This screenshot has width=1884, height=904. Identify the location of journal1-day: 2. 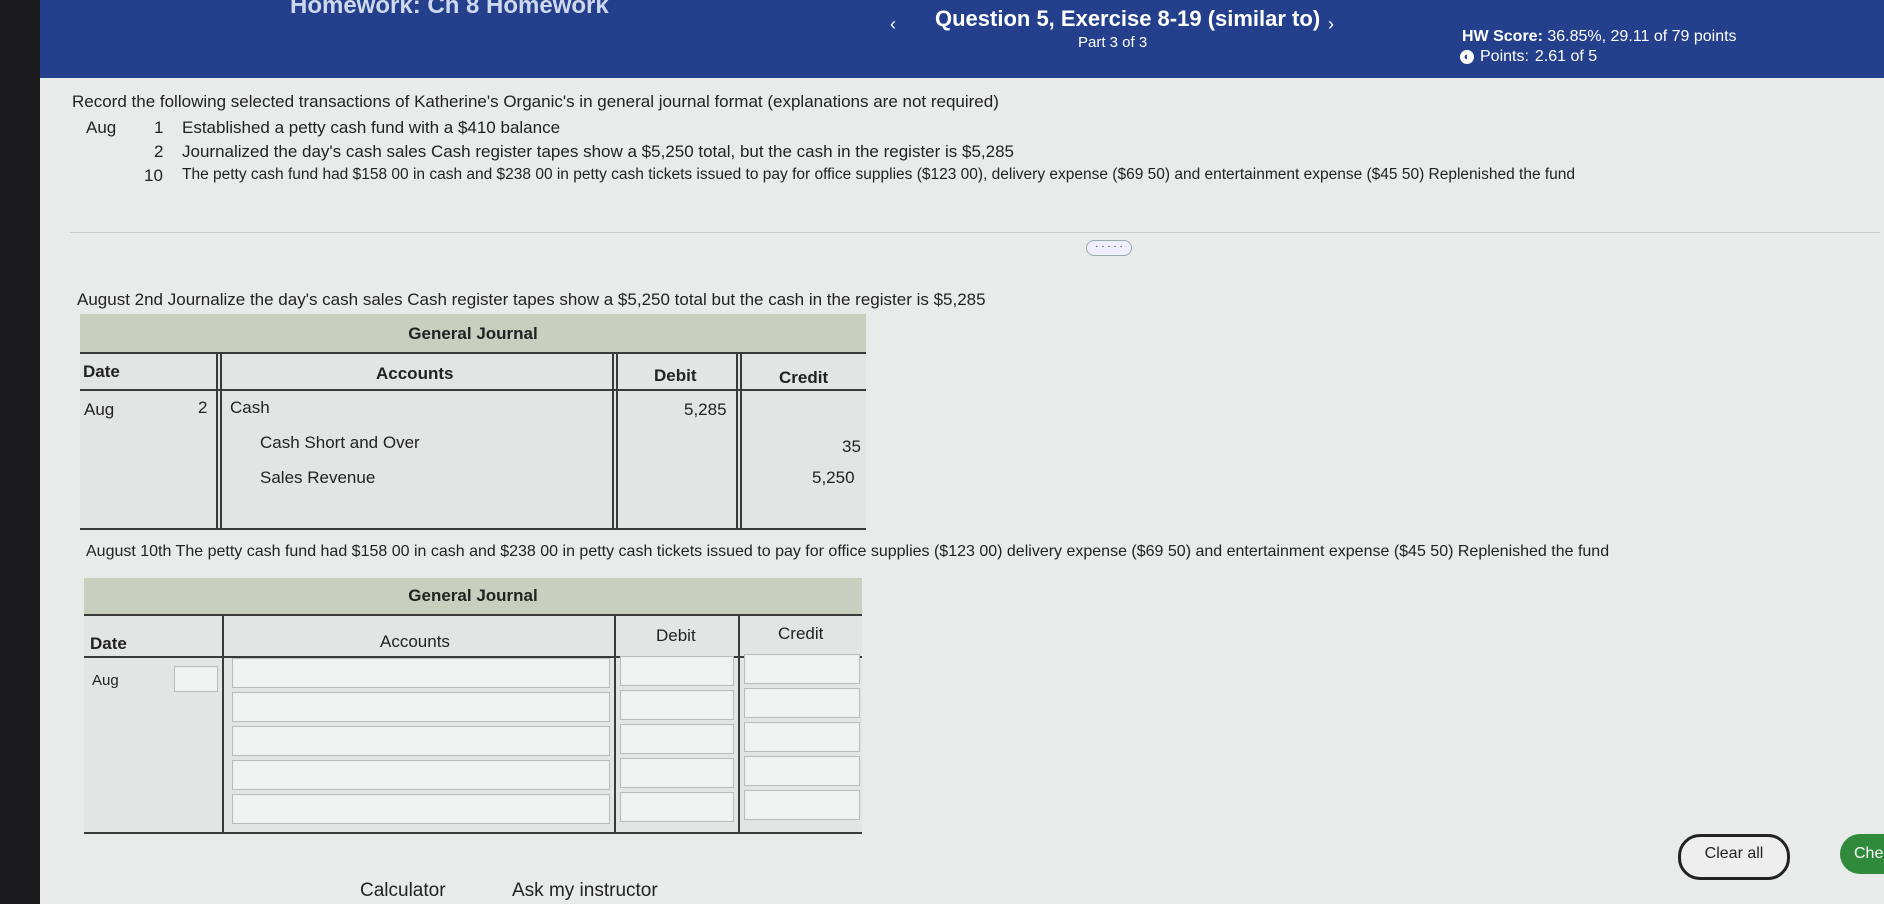
(203, 407).